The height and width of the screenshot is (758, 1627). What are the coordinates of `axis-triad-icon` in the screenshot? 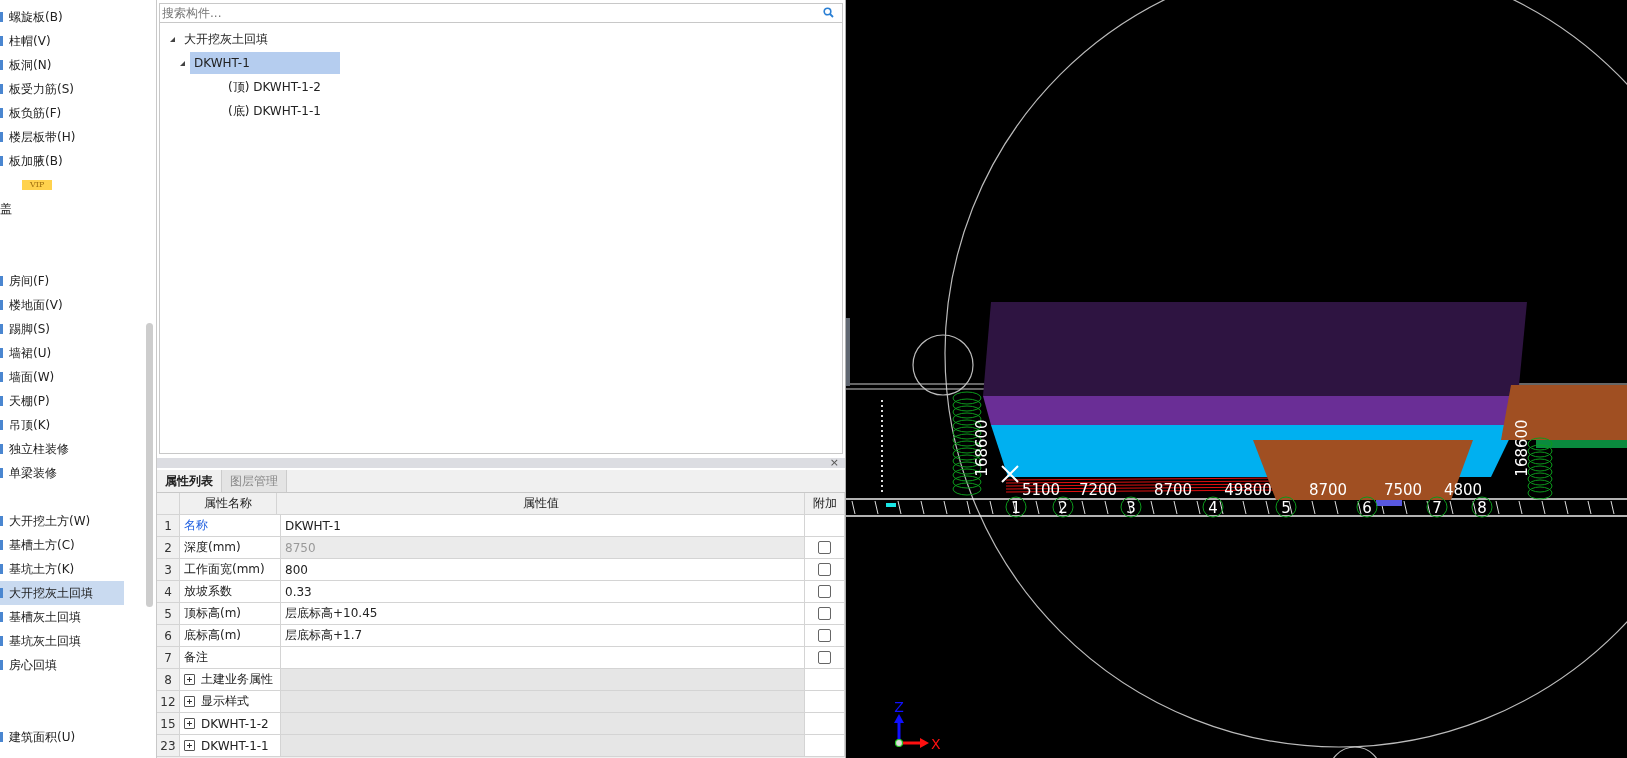 It's located at (911, 731).